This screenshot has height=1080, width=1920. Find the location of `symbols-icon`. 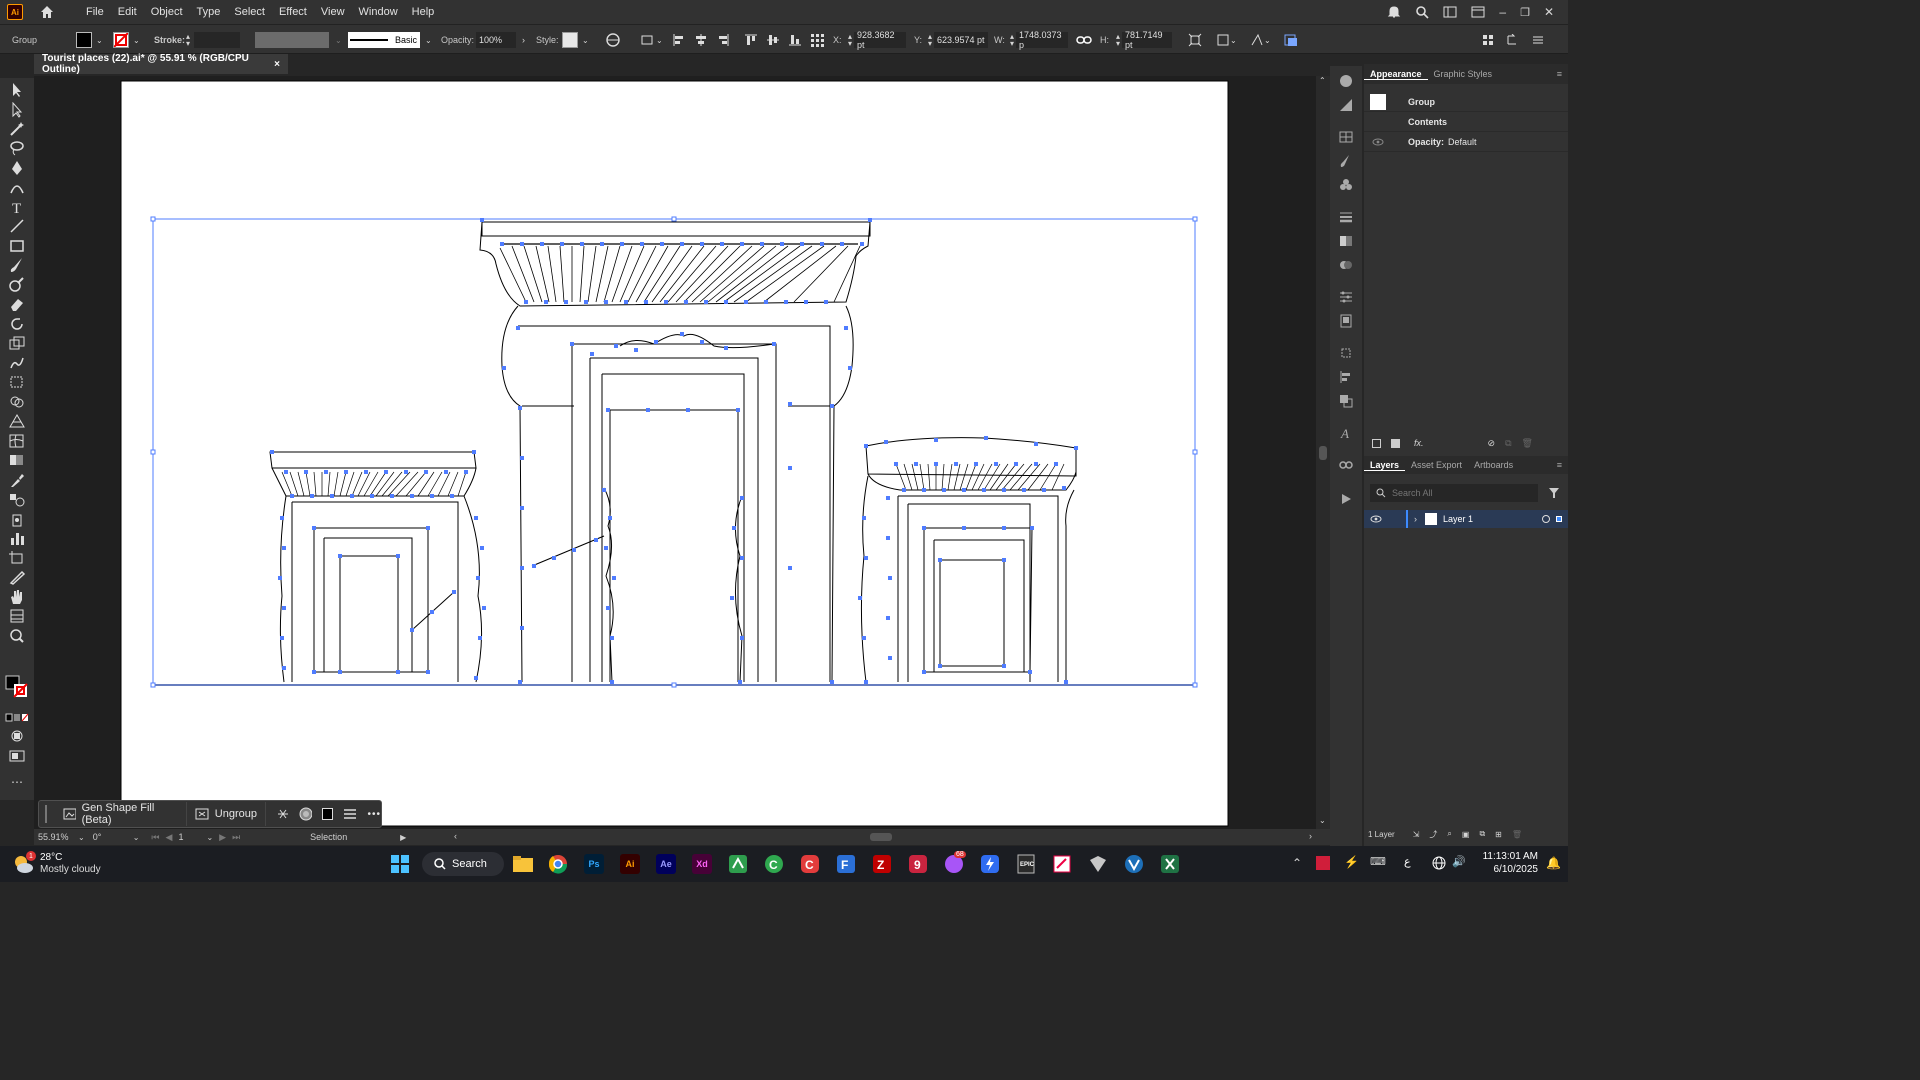

symbols-icon is located at coordinates (1346, 185).